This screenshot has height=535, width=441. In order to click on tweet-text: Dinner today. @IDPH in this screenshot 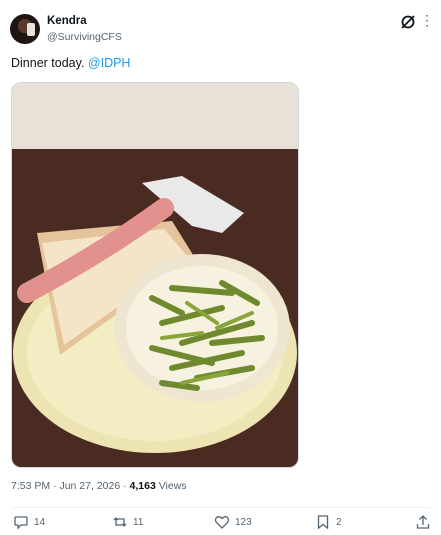, I will do `click(70, 63)`.